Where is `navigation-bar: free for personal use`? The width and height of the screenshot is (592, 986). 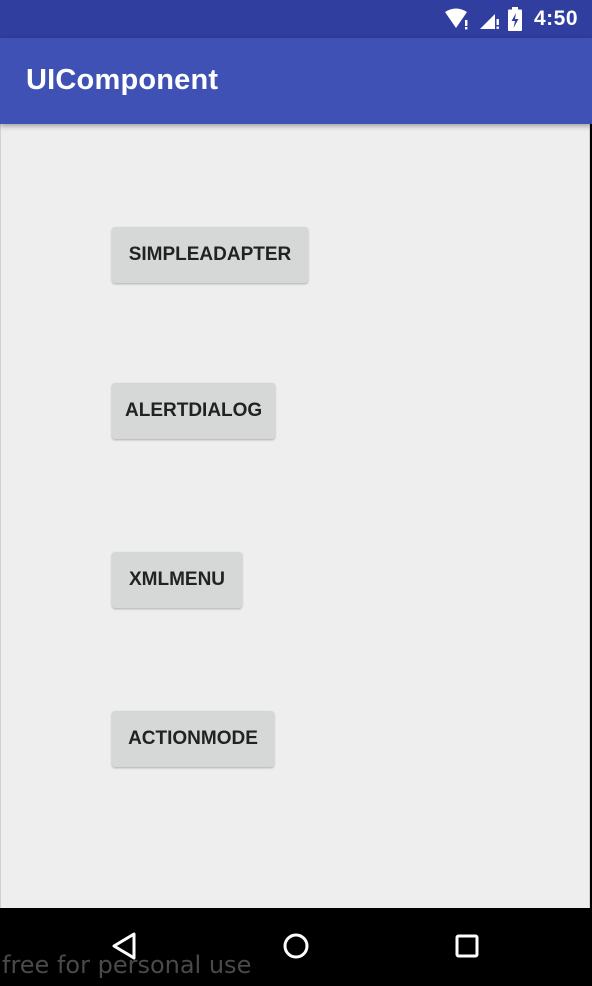 navigation-bar: free for personal use is located at coordinates (296, 947).